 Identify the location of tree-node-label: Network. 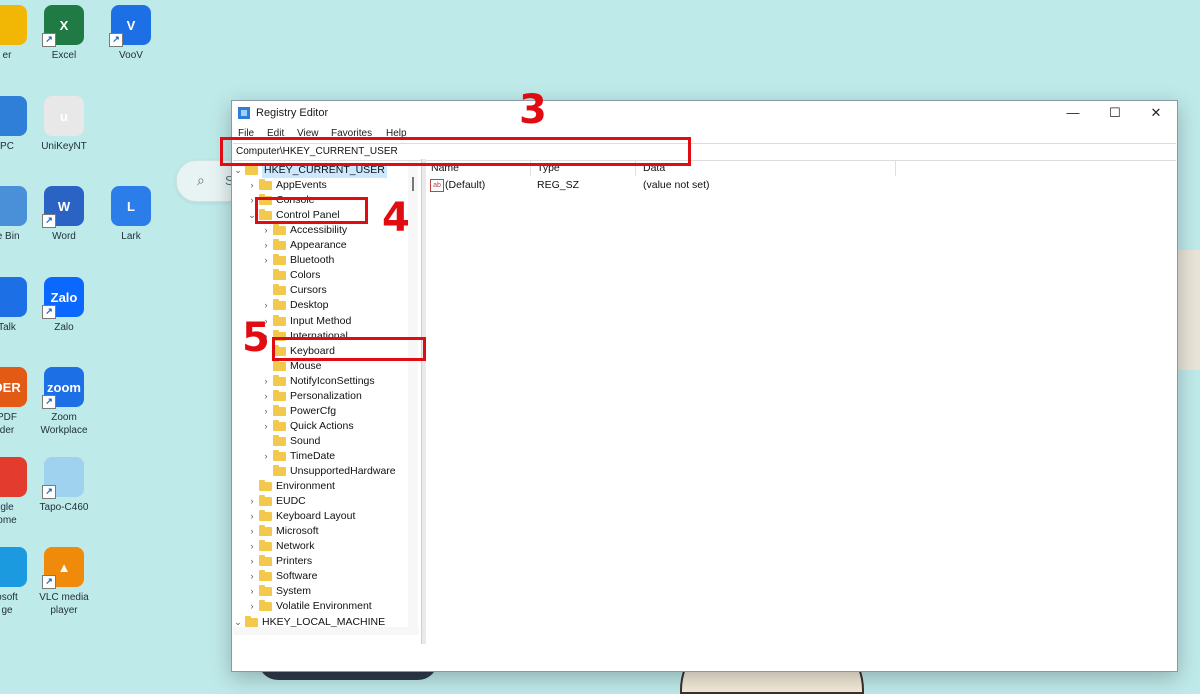
(295, 546).